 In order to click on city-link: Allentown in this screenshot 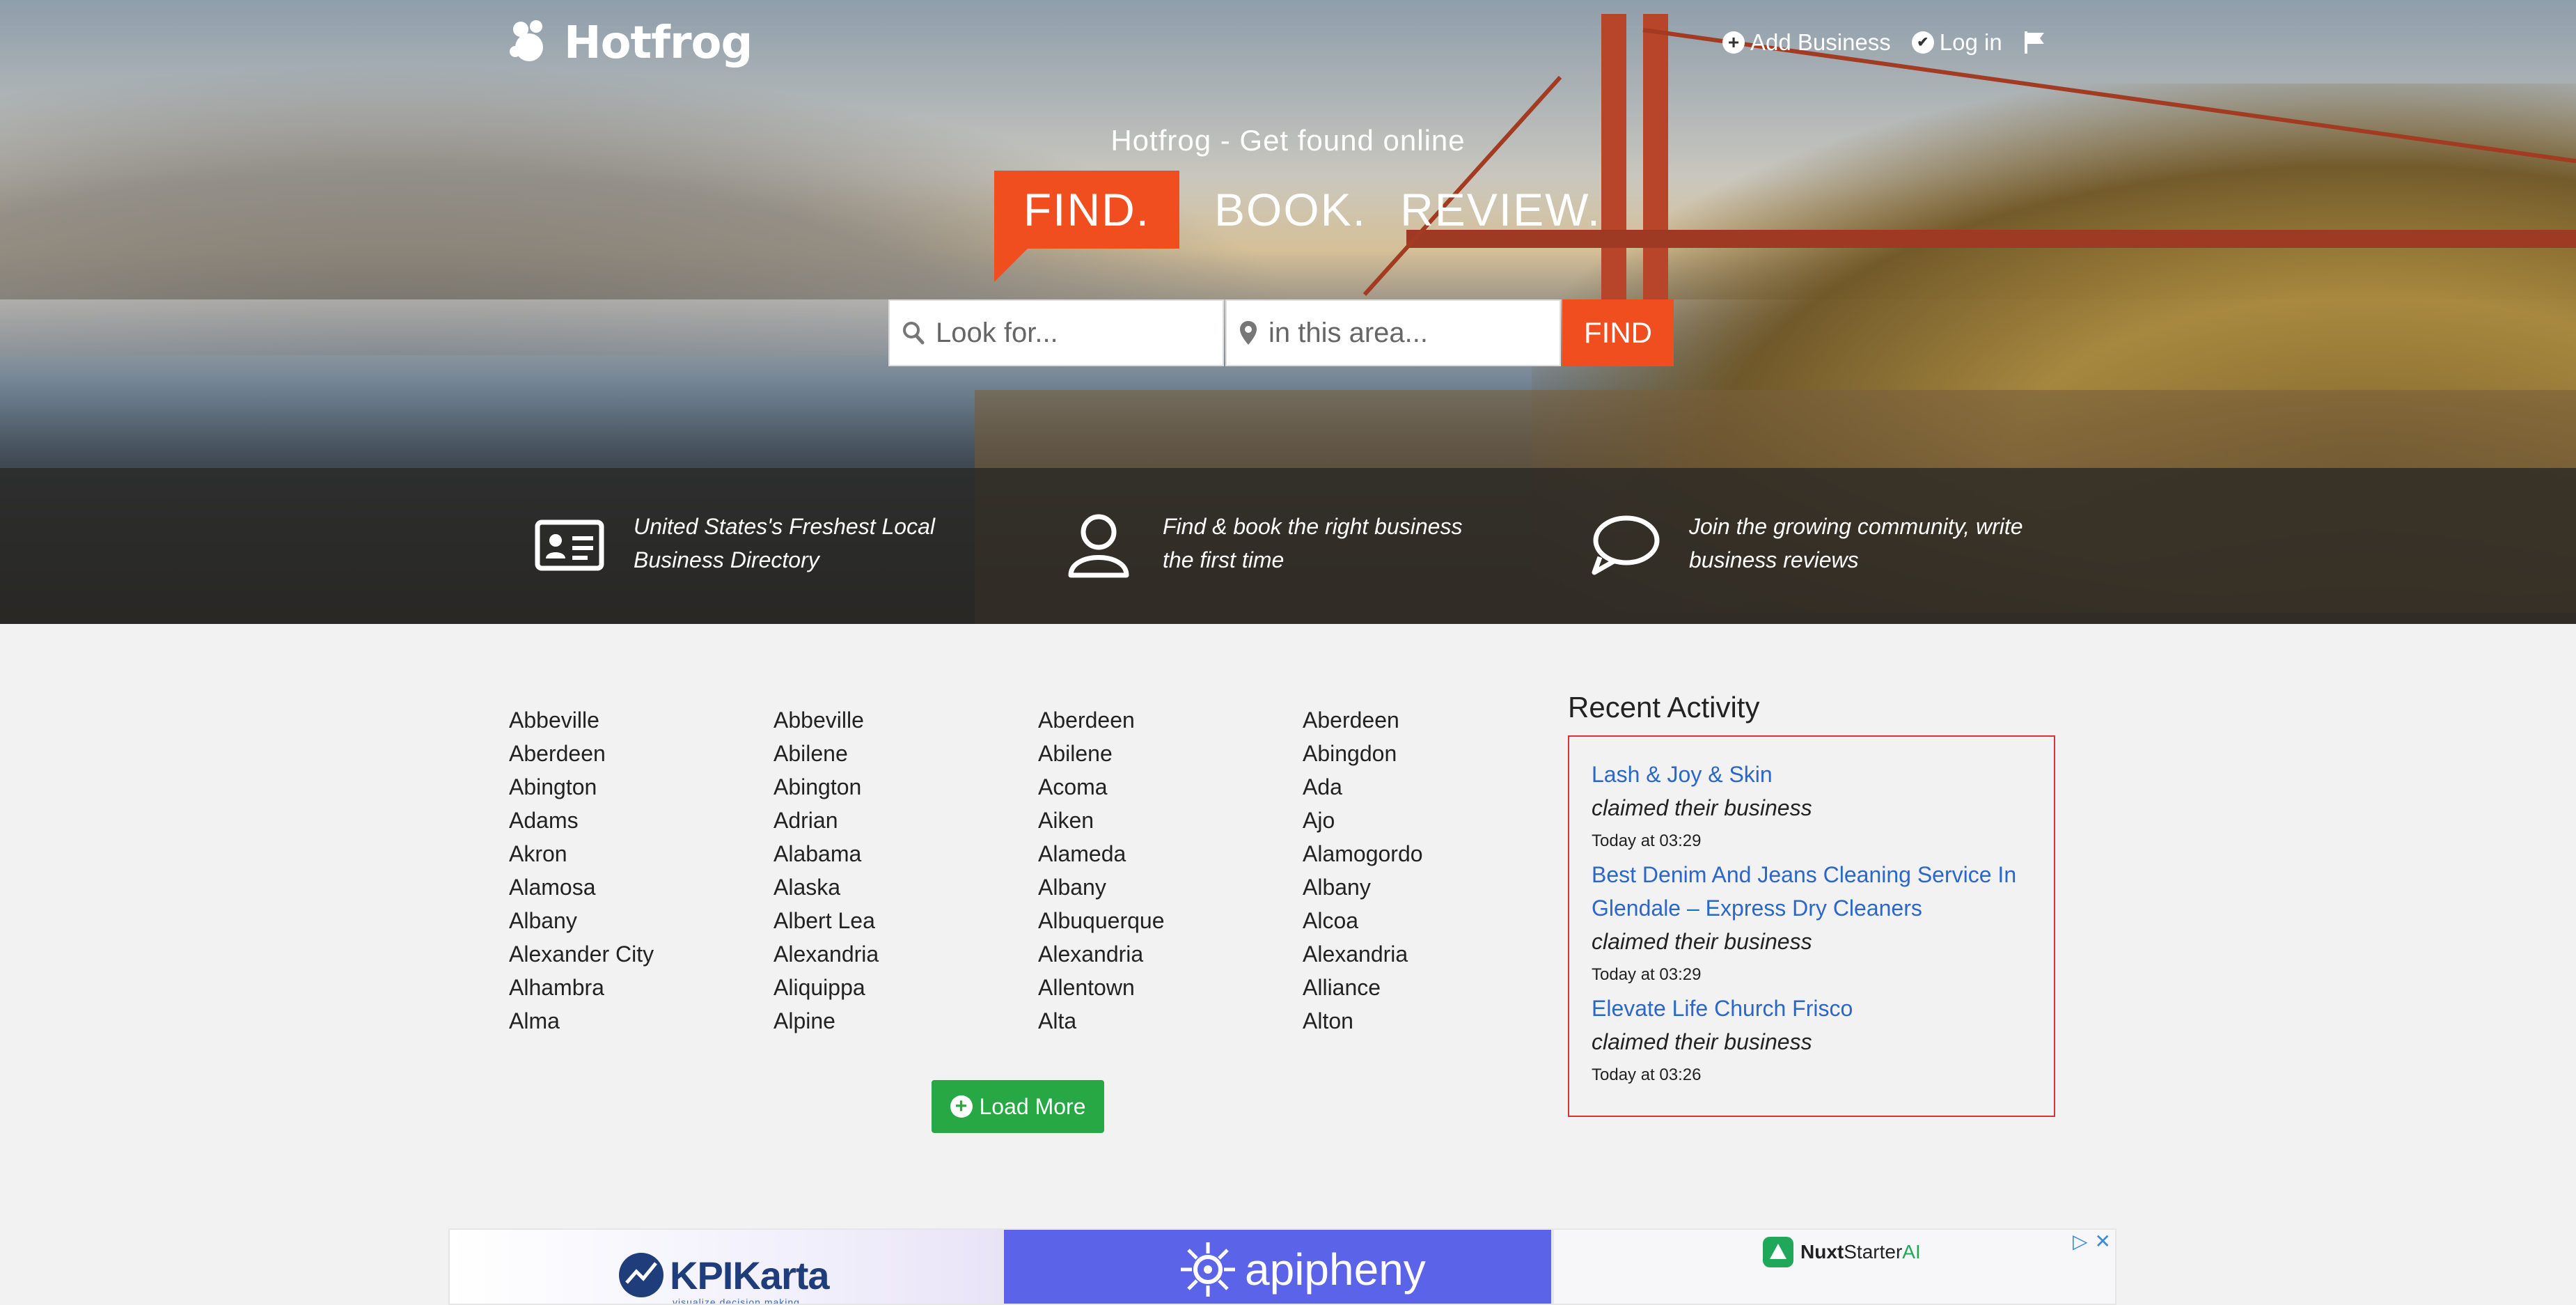, I will do `click(1170, 987)`.